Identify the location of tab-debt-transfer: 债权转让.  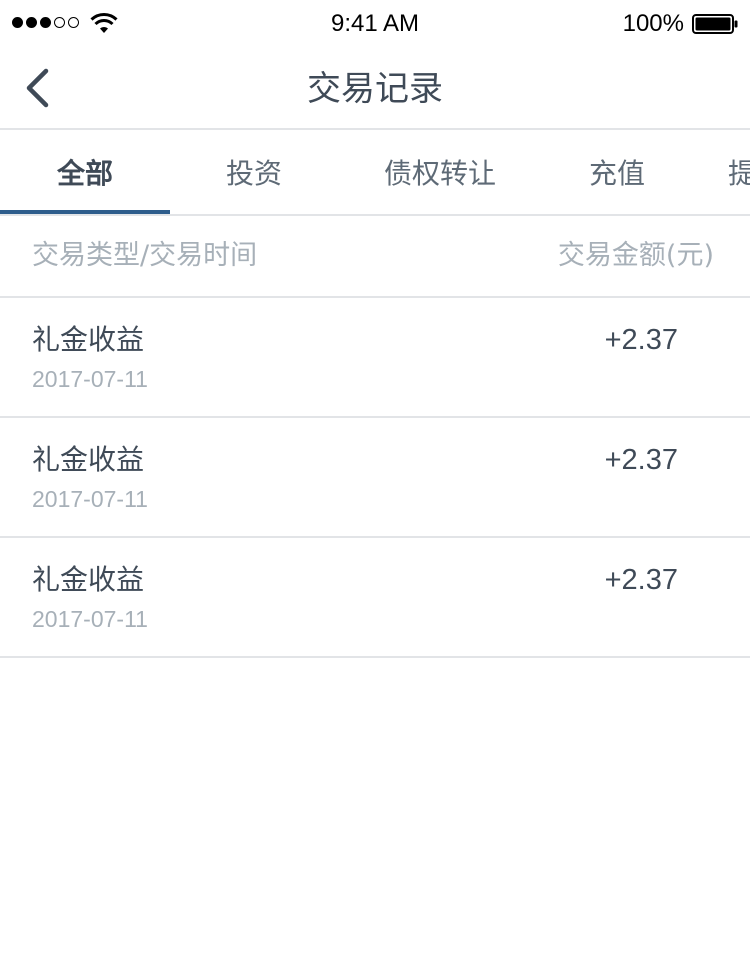
(440, 172).